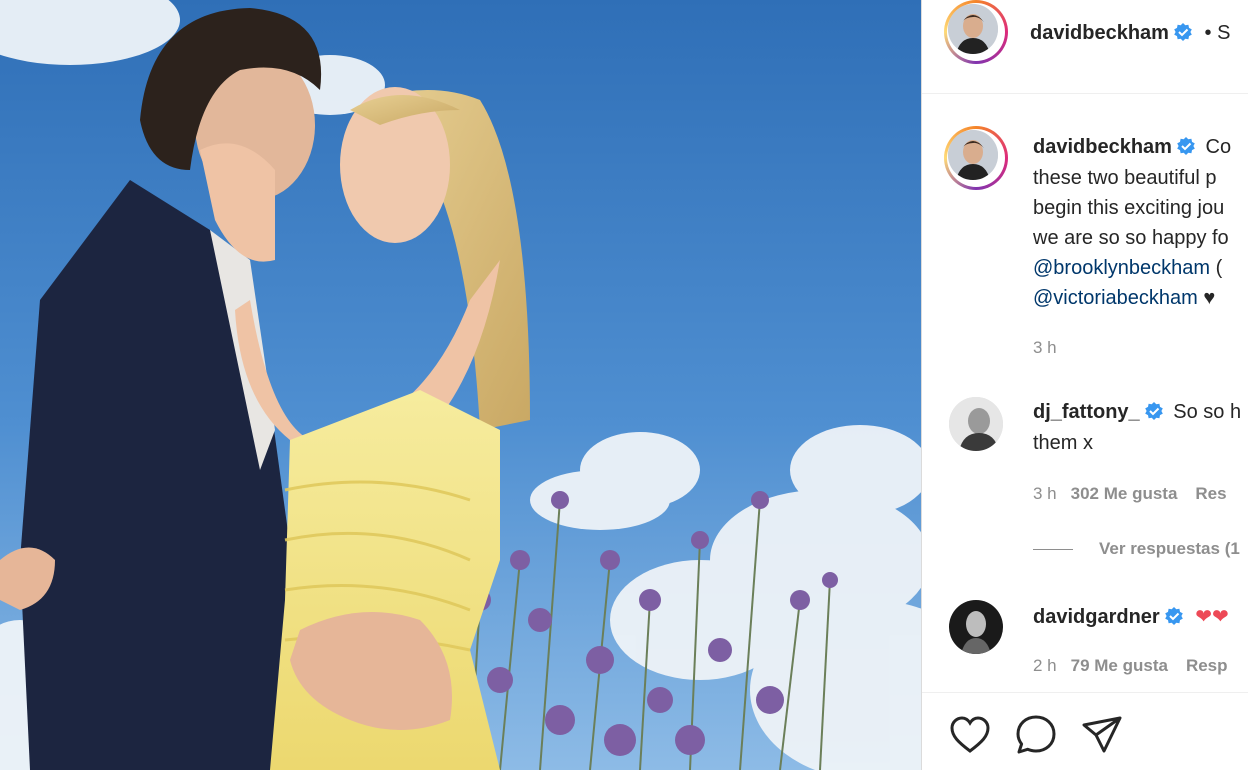  What do you see at coordinates (1218, 33) in the screenshot?
I see `follow-link: • S` at bounding box center [1218, 33].